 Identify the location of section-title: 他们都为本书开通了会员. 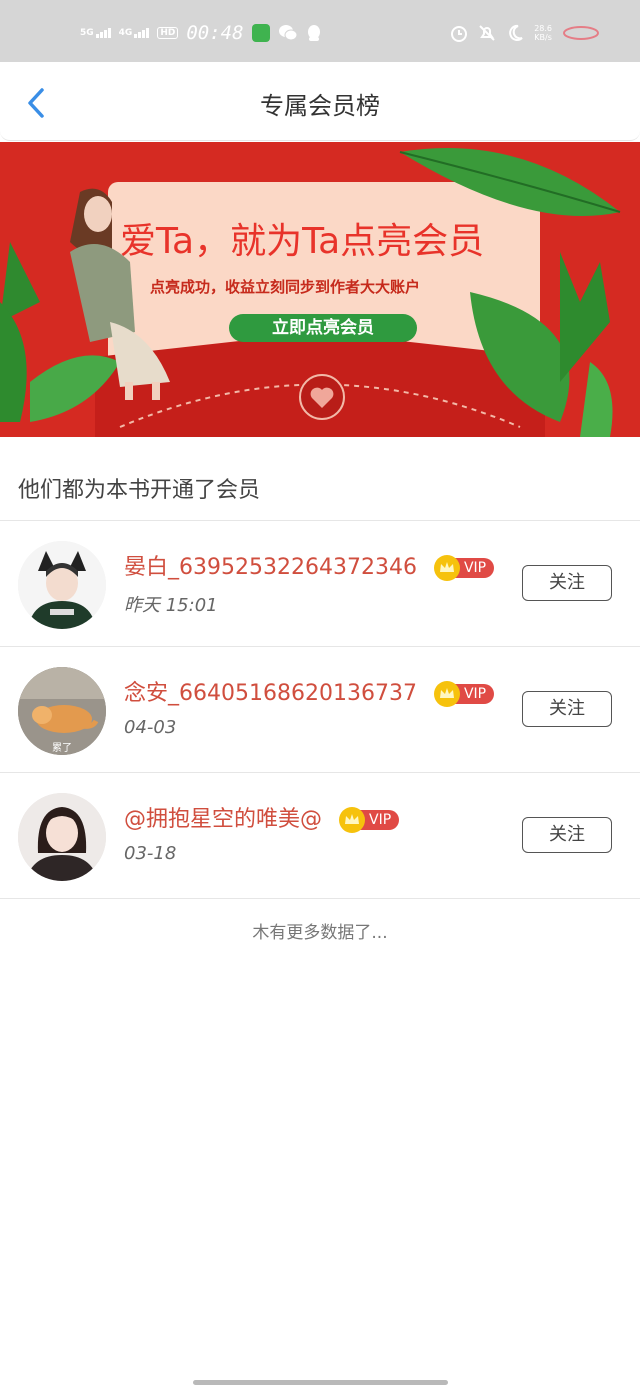
(139, 490).